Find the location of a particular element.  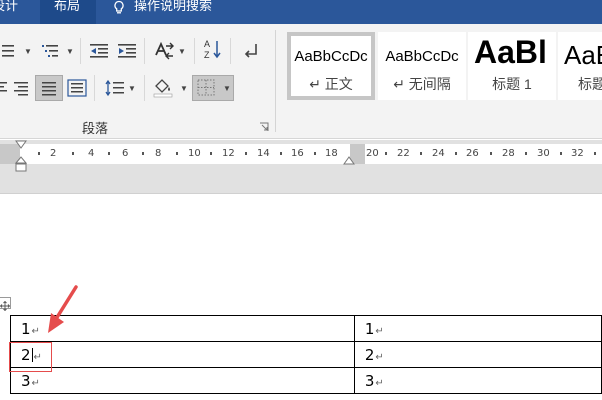

style-heading-1-name: 标题 1 is located at coordinates (512, 84).